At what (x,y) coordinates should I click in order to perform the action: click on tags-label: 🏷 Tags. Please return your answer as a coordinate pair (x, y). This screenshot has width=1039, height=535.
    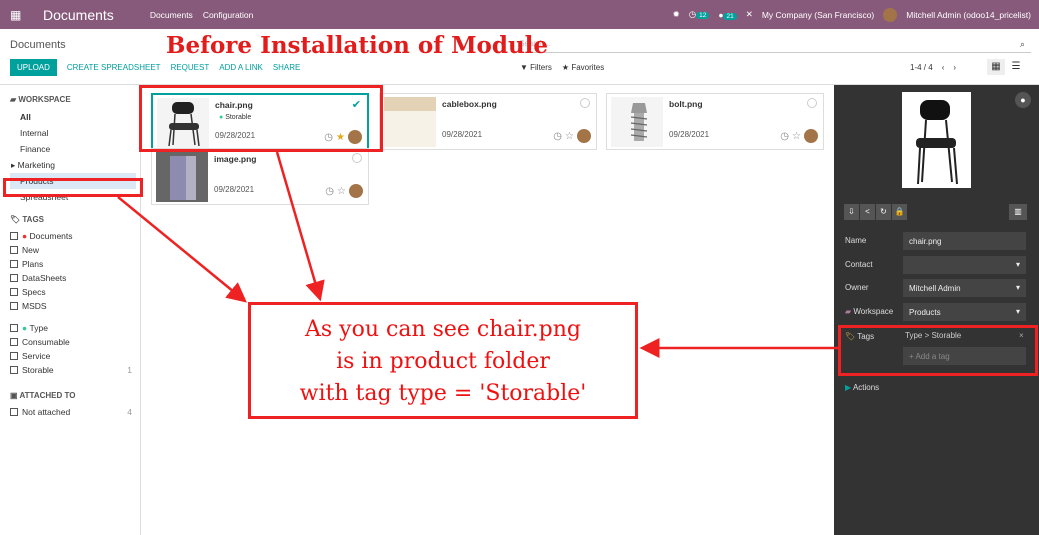
    Looking at the image, I should click on (860, 336).